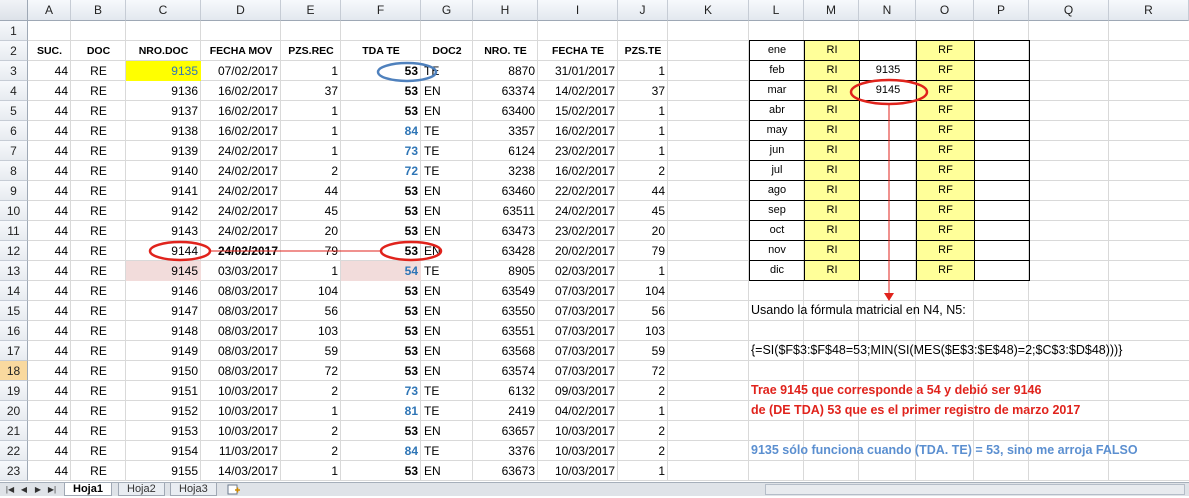 This screenshot has height=498, width=1189. What do you see at coordinates (38, 489) in the screenshot?
I see `next-sheet-icon: ▶` at bounding box center [38, 489].